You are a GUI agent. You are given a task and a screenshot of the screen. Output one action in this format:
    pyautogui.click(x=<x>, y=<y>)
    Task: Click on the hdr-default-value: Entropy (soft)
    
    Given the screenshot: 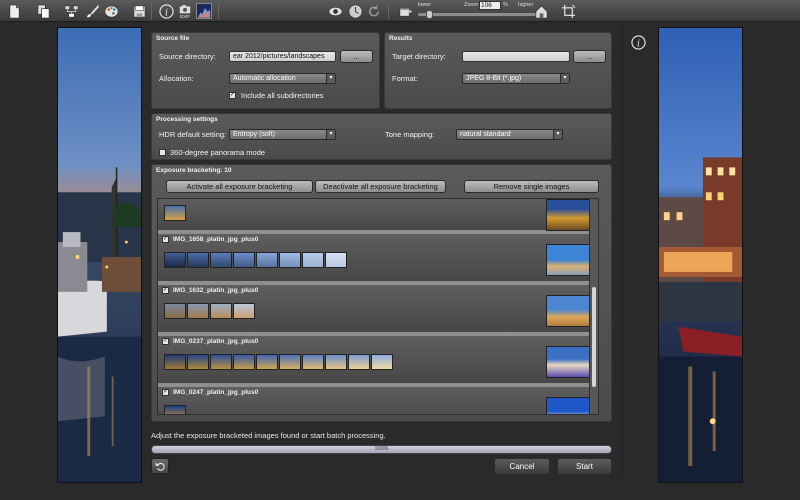 What is the action you would take?
    pyautogui.click(x=254, y=134)
    